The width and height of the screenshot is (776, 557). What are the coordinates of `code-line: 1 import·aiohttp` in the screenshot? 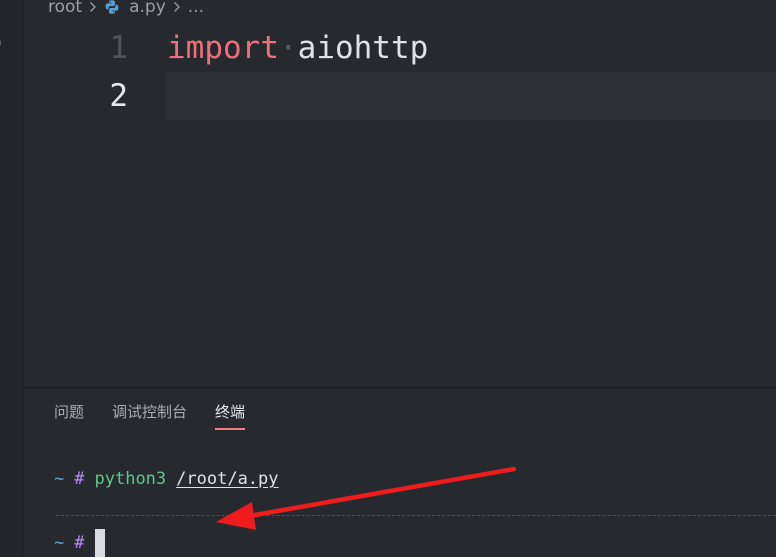 It's located at (400, 48).